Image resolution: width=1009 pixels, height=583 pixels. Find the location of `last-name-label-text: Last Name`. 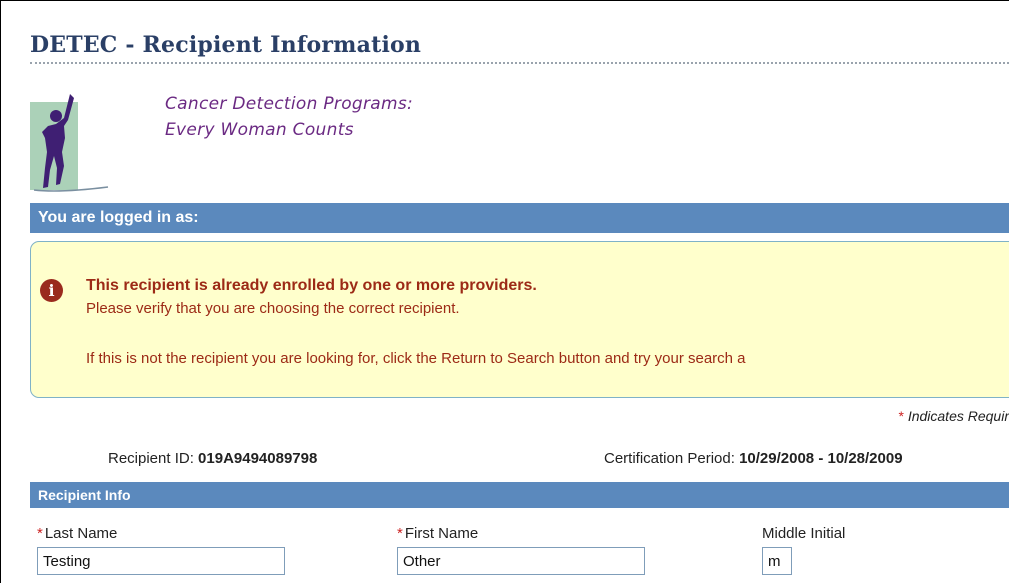

last-name-label-text: Last Name is located at coordinates (81, 533).